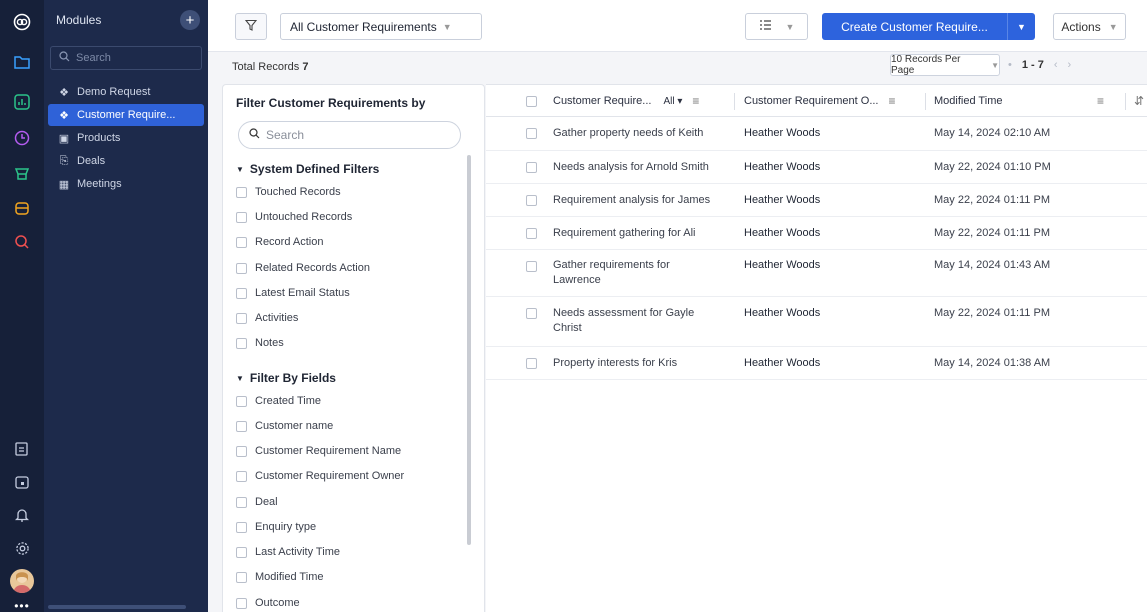 The height and width of the screenshot is (612, 1147). Describe the element at coordinates (645, 200) in the screenshot. I see `cell-name: Requirement analysis for James` at that location.